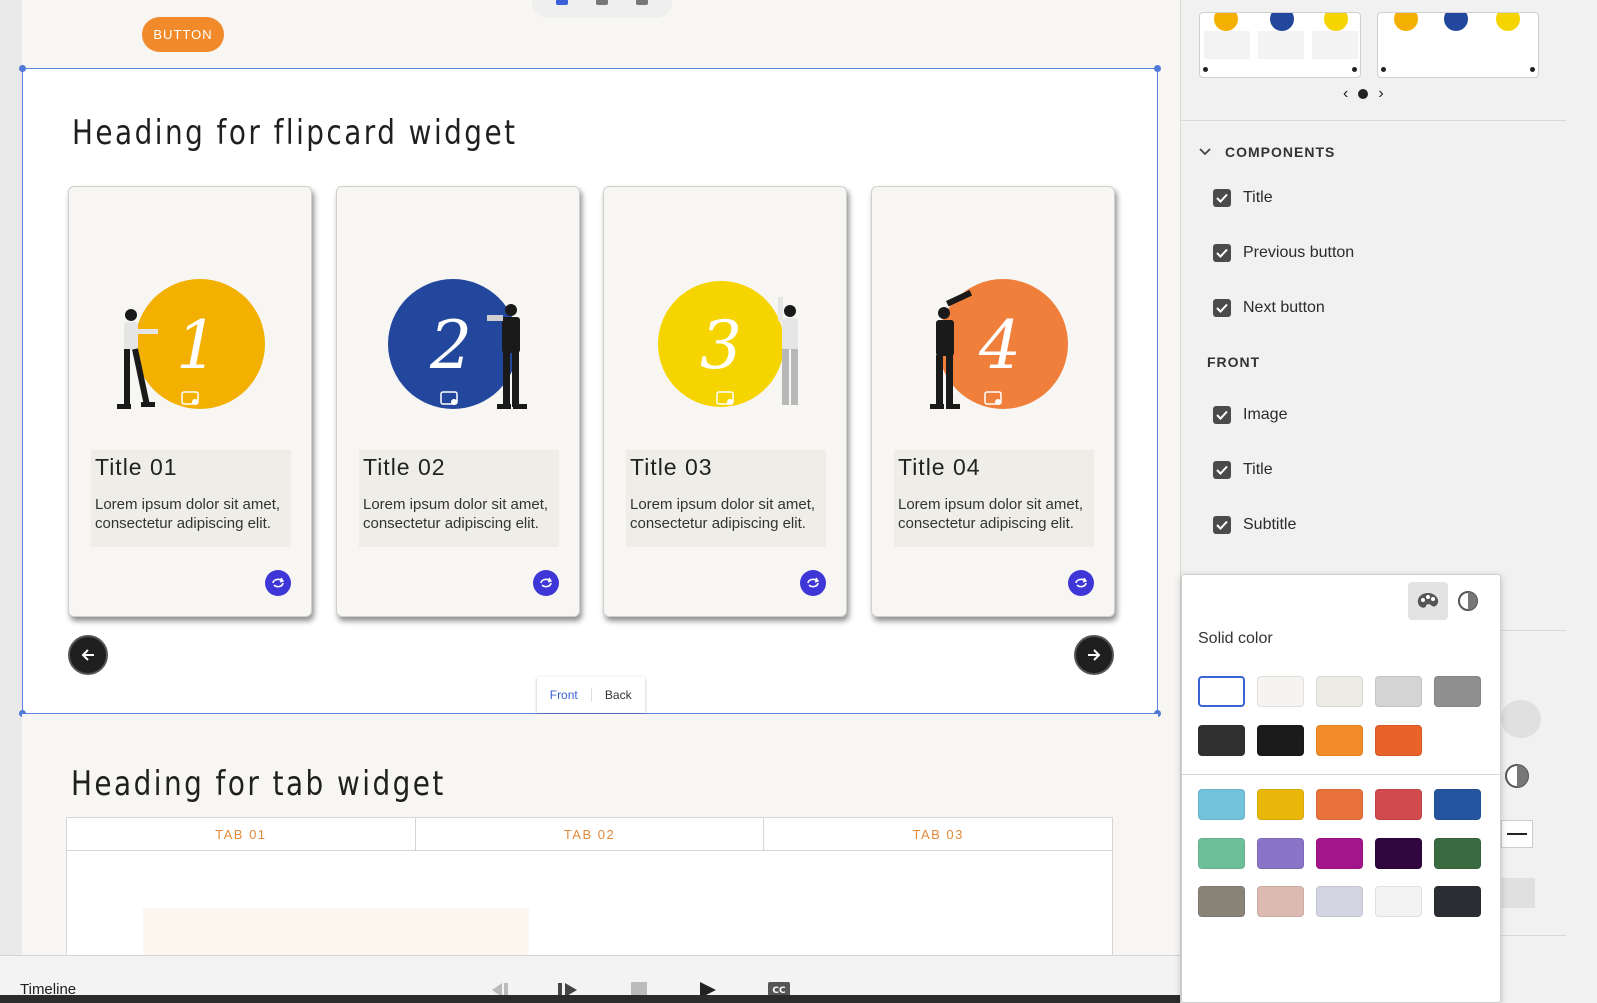  Describe the element at coordinates (88, 655) in the screenshot. I see `previous-button` at that location.